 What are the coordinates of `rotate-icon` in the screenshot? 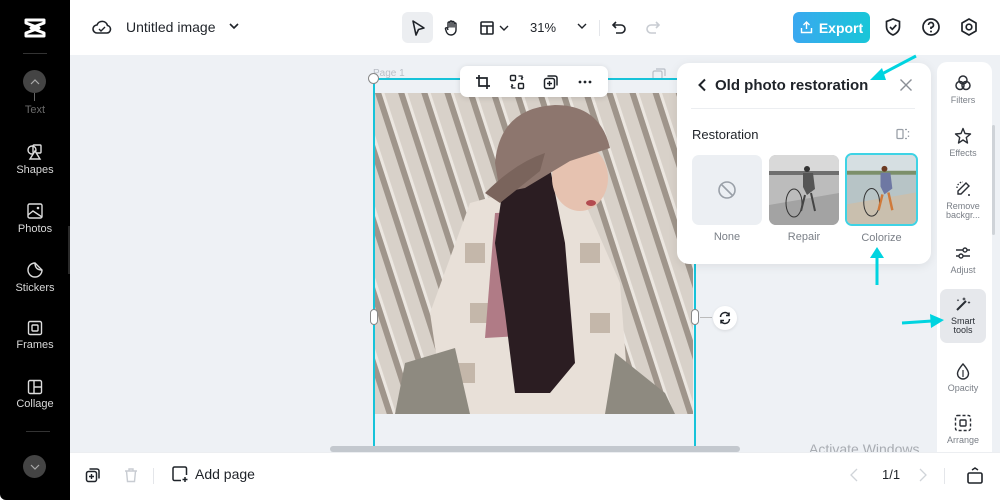 It's located at (725, 318).